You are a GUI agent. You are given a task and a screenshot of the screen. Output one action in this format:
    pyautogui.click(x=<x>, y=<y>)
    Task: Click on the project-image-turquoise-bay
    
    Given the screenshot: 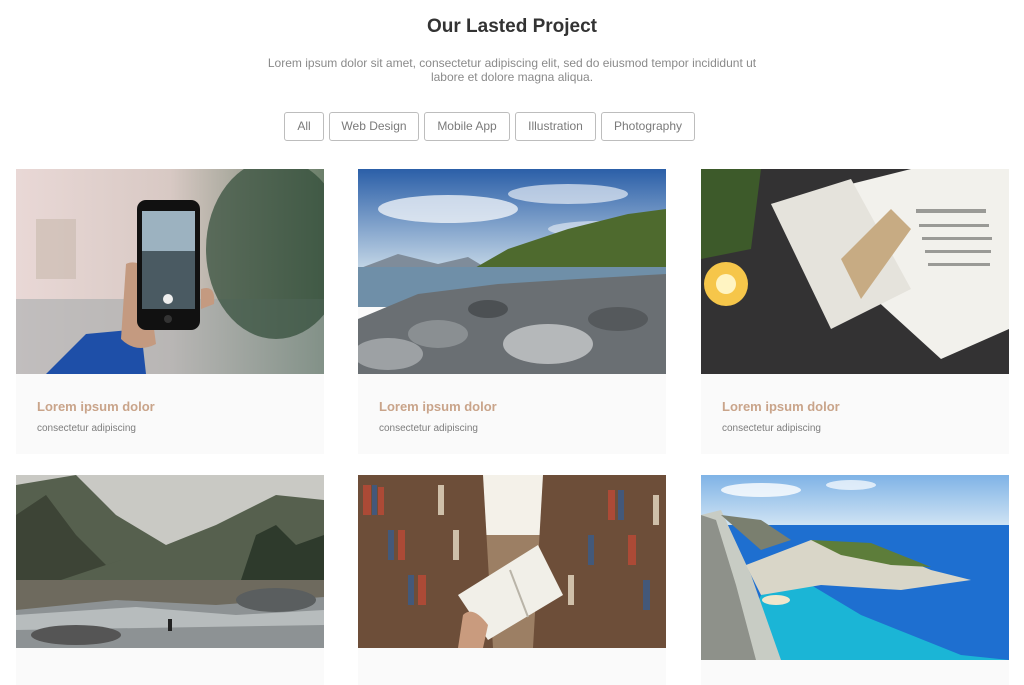 What is the action you would take?
    pyautogui.click(x=855, y=567)
    